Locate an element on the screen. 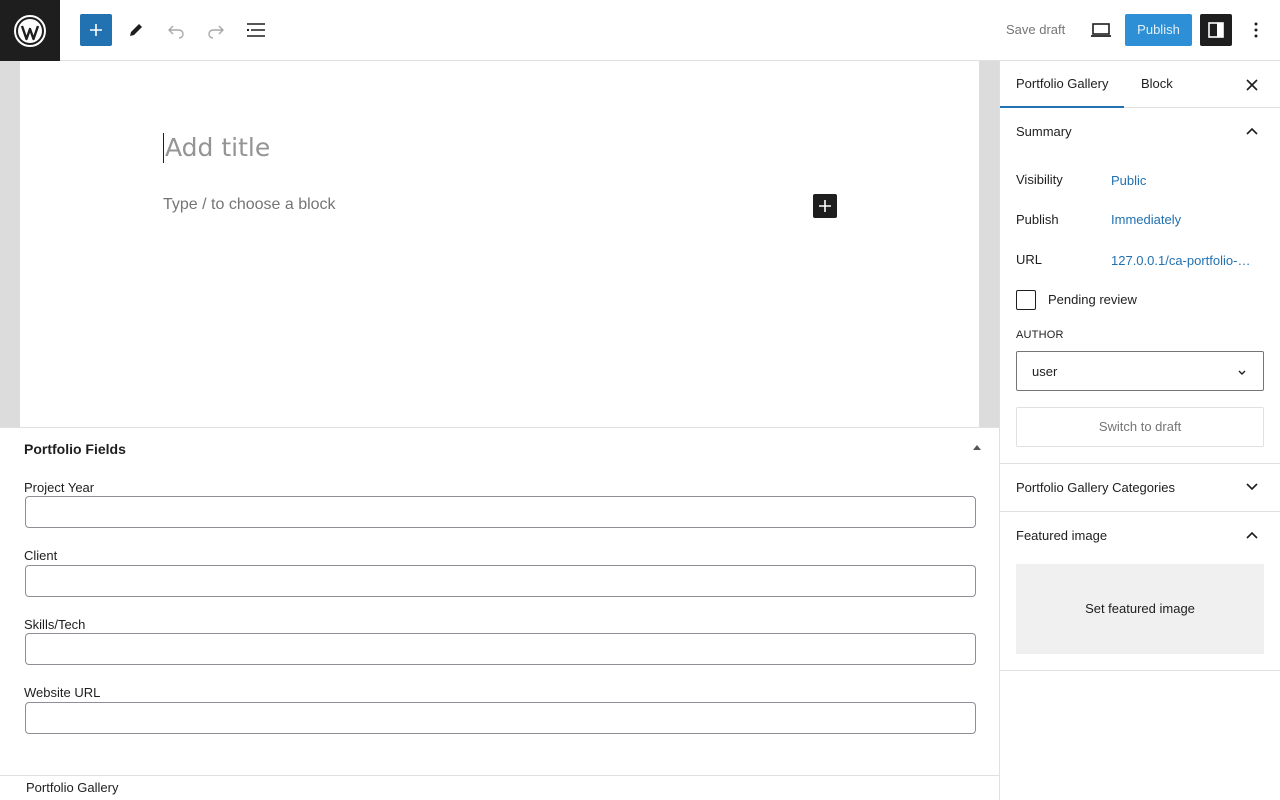 This screenshot has height=800, width=1280. undo-button is located at coordinates (176, 30).